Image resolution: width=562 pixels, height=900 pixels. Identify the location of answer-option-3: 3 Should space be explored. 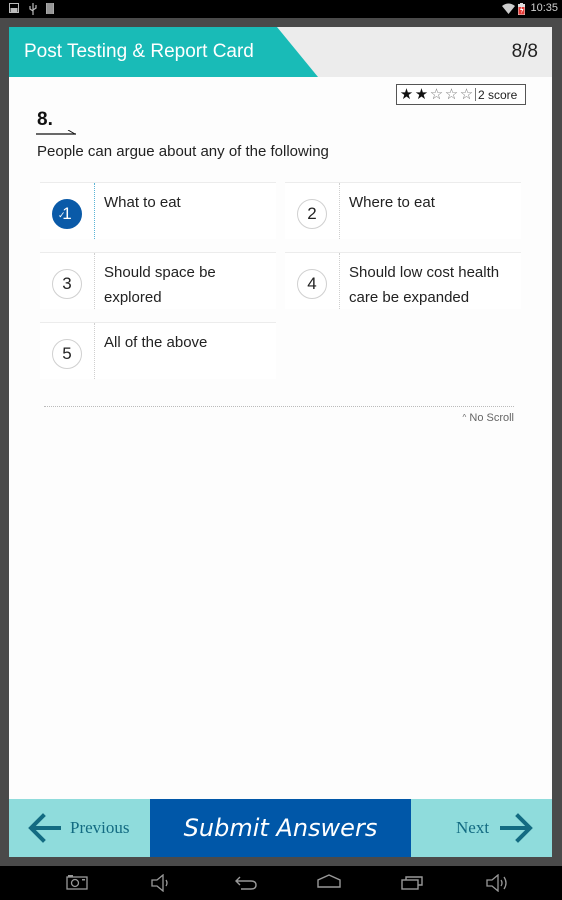
(158, 280).